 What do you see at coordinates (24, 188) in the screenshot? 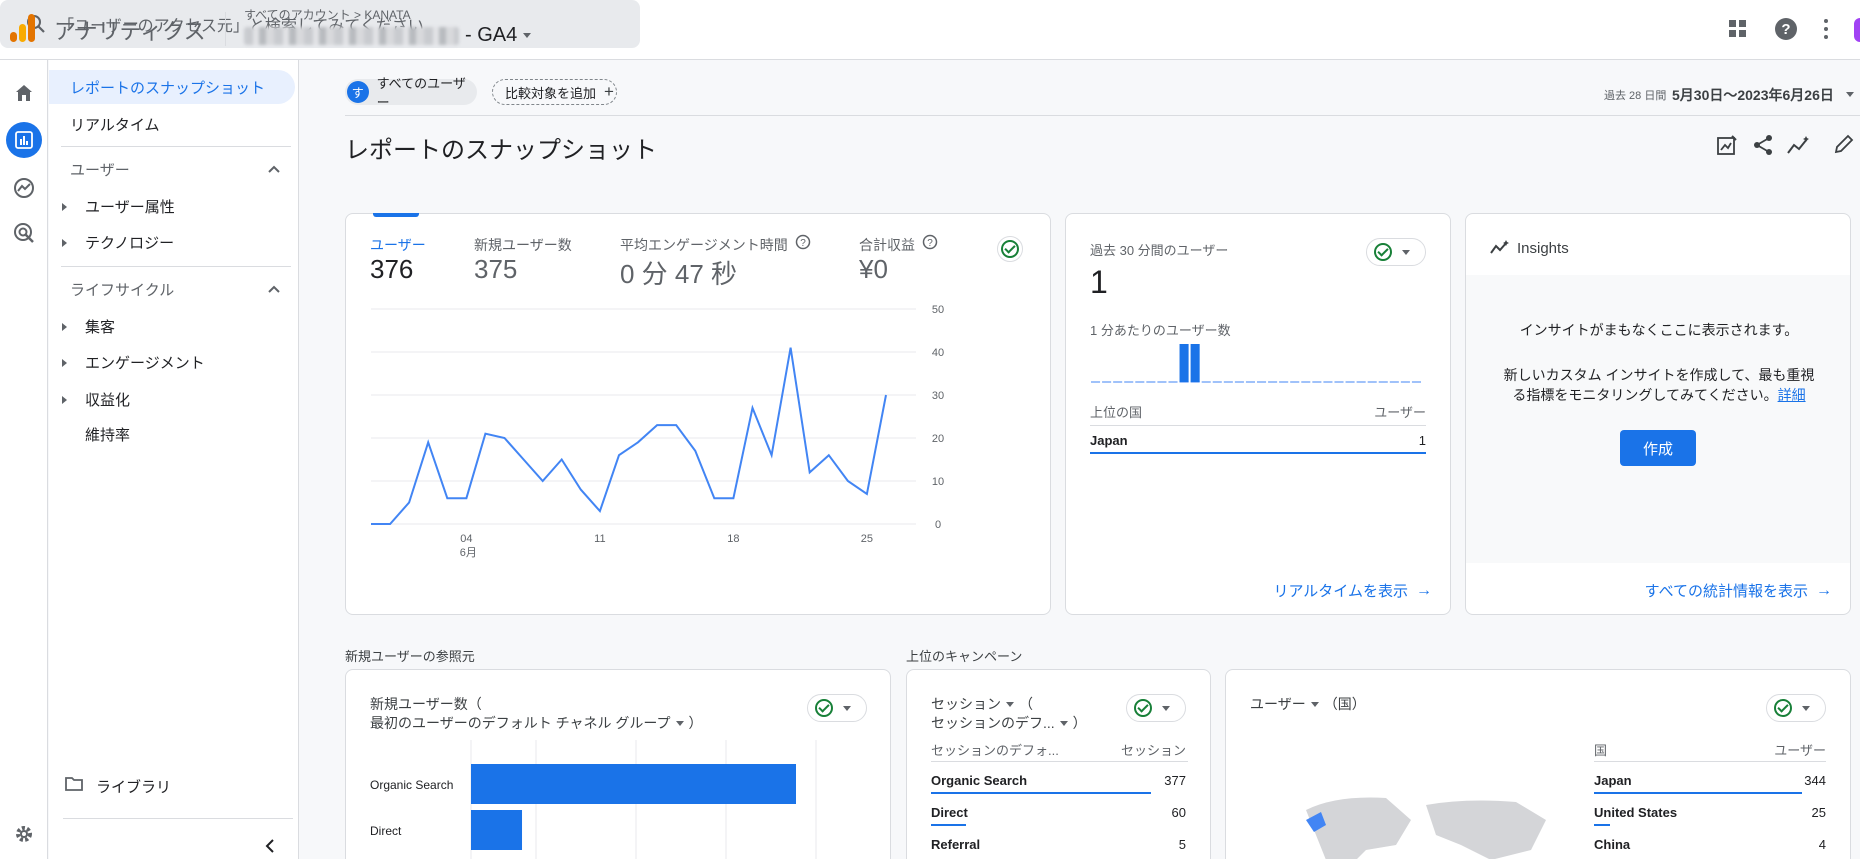
I see `explore-rail-button` at bounding box center [24, 188].